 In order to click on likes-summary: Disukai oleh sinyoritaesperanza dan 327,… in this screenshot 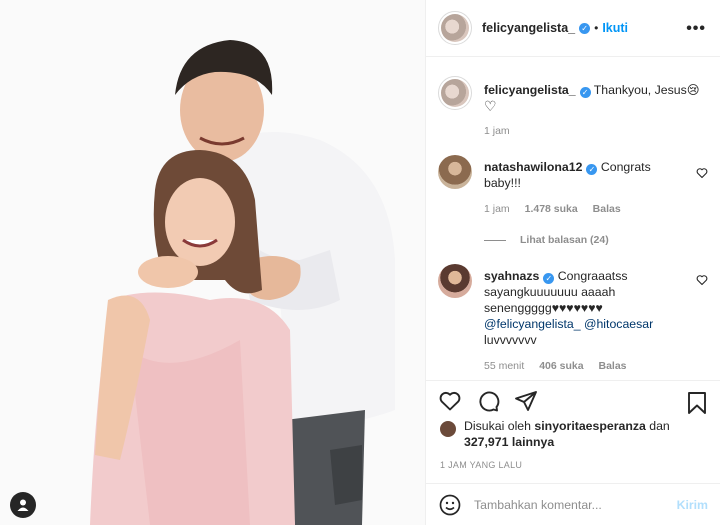, I will do `click(573, 434)`.